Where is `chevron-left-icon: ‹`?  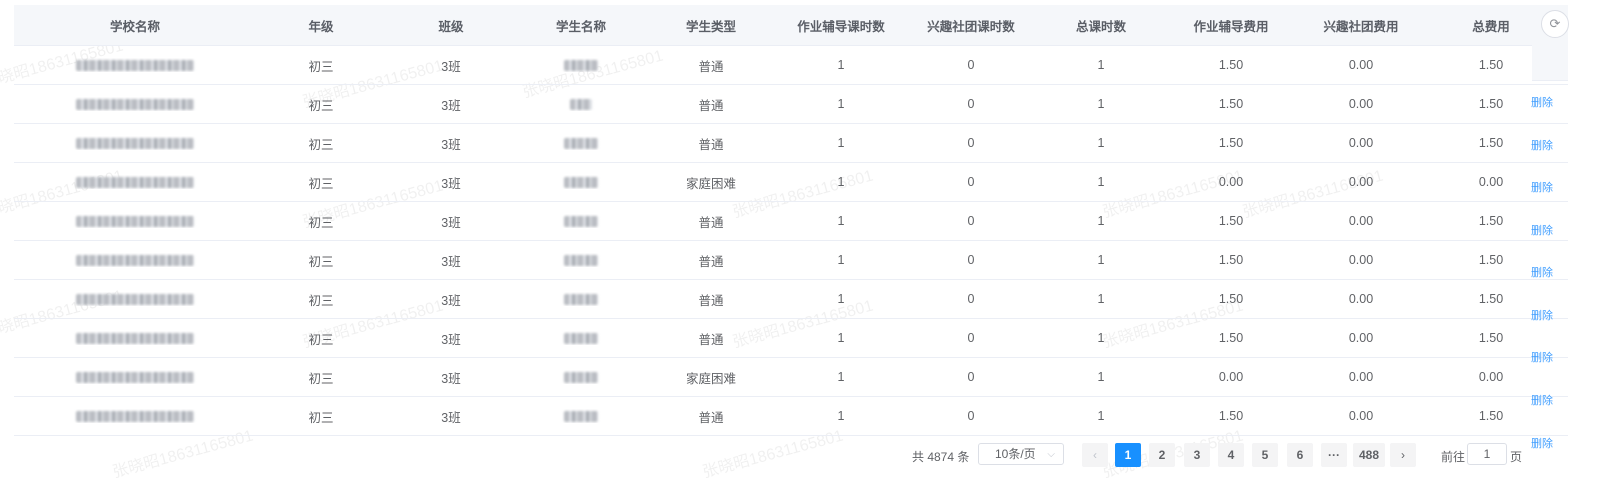
chevron-left-icon: ‹ is located at coordinates (1095, 455).